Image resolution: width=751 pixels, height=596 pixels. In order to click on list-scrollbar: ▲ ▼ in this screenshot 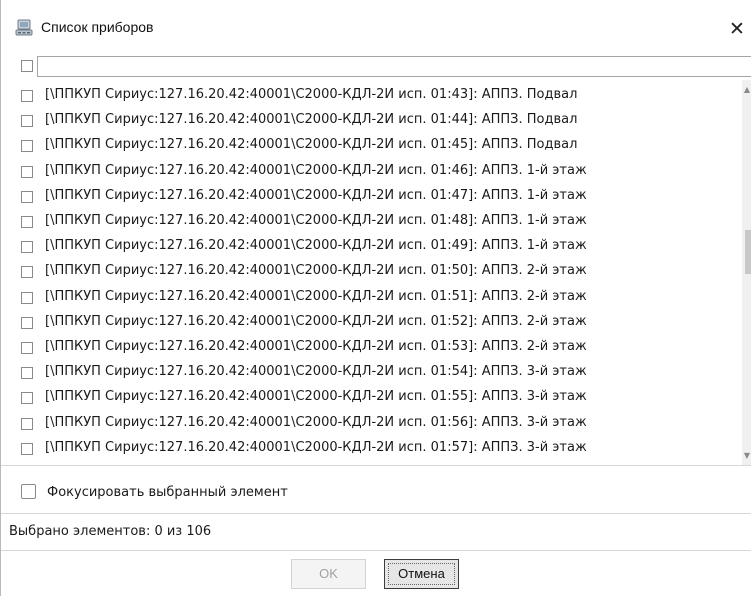, I will do `click(746, 272)`.